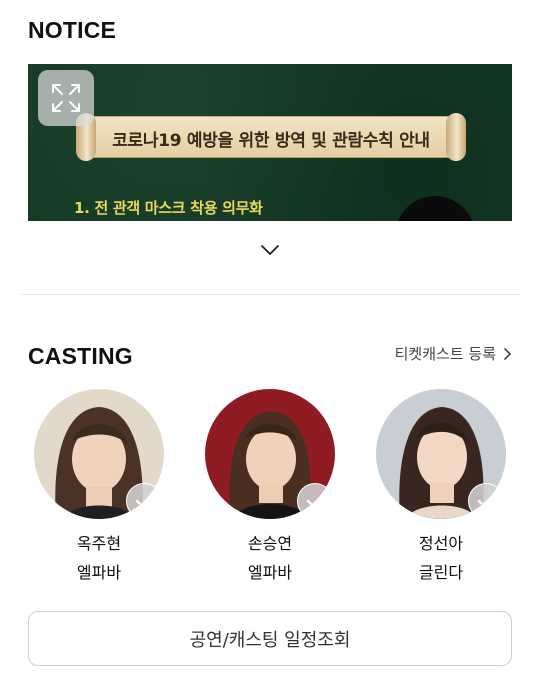  I want to click on banner-scroll: 코로나19 예방을 위한 방역 및 관람수칙 안내, so click(271, 137).